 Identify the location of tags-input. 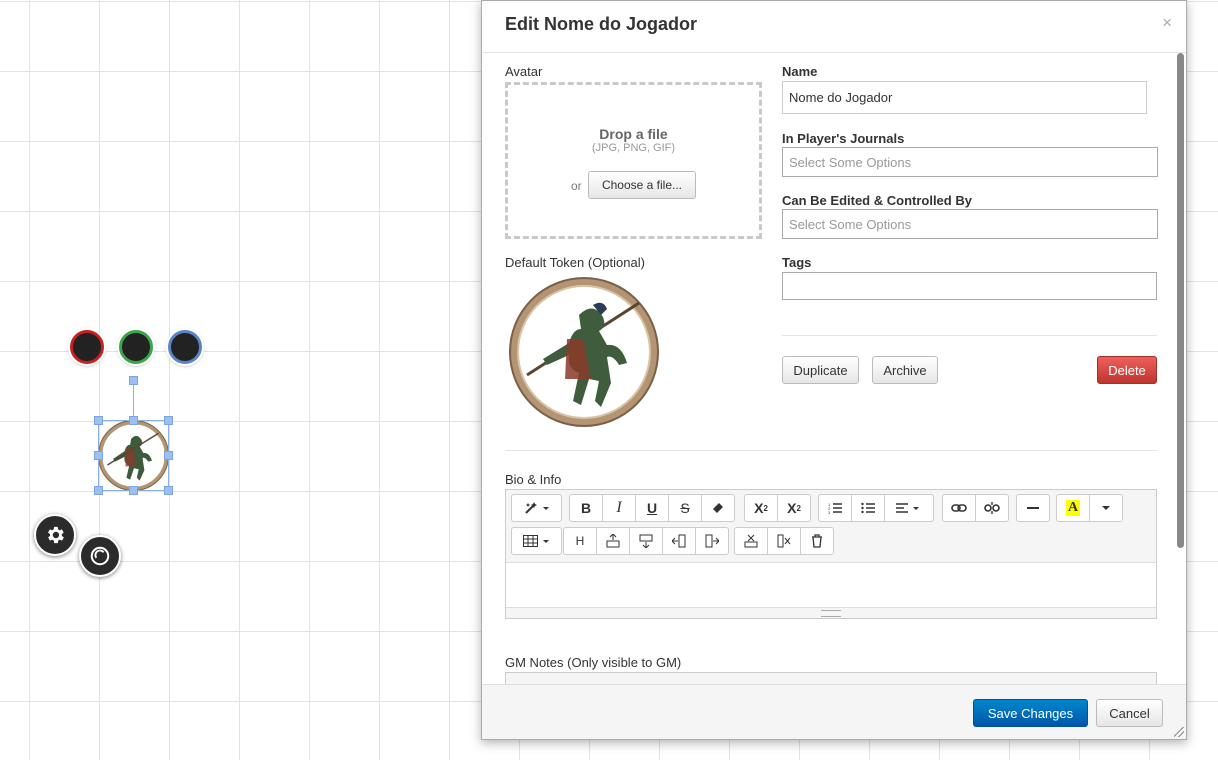
(969, 286).